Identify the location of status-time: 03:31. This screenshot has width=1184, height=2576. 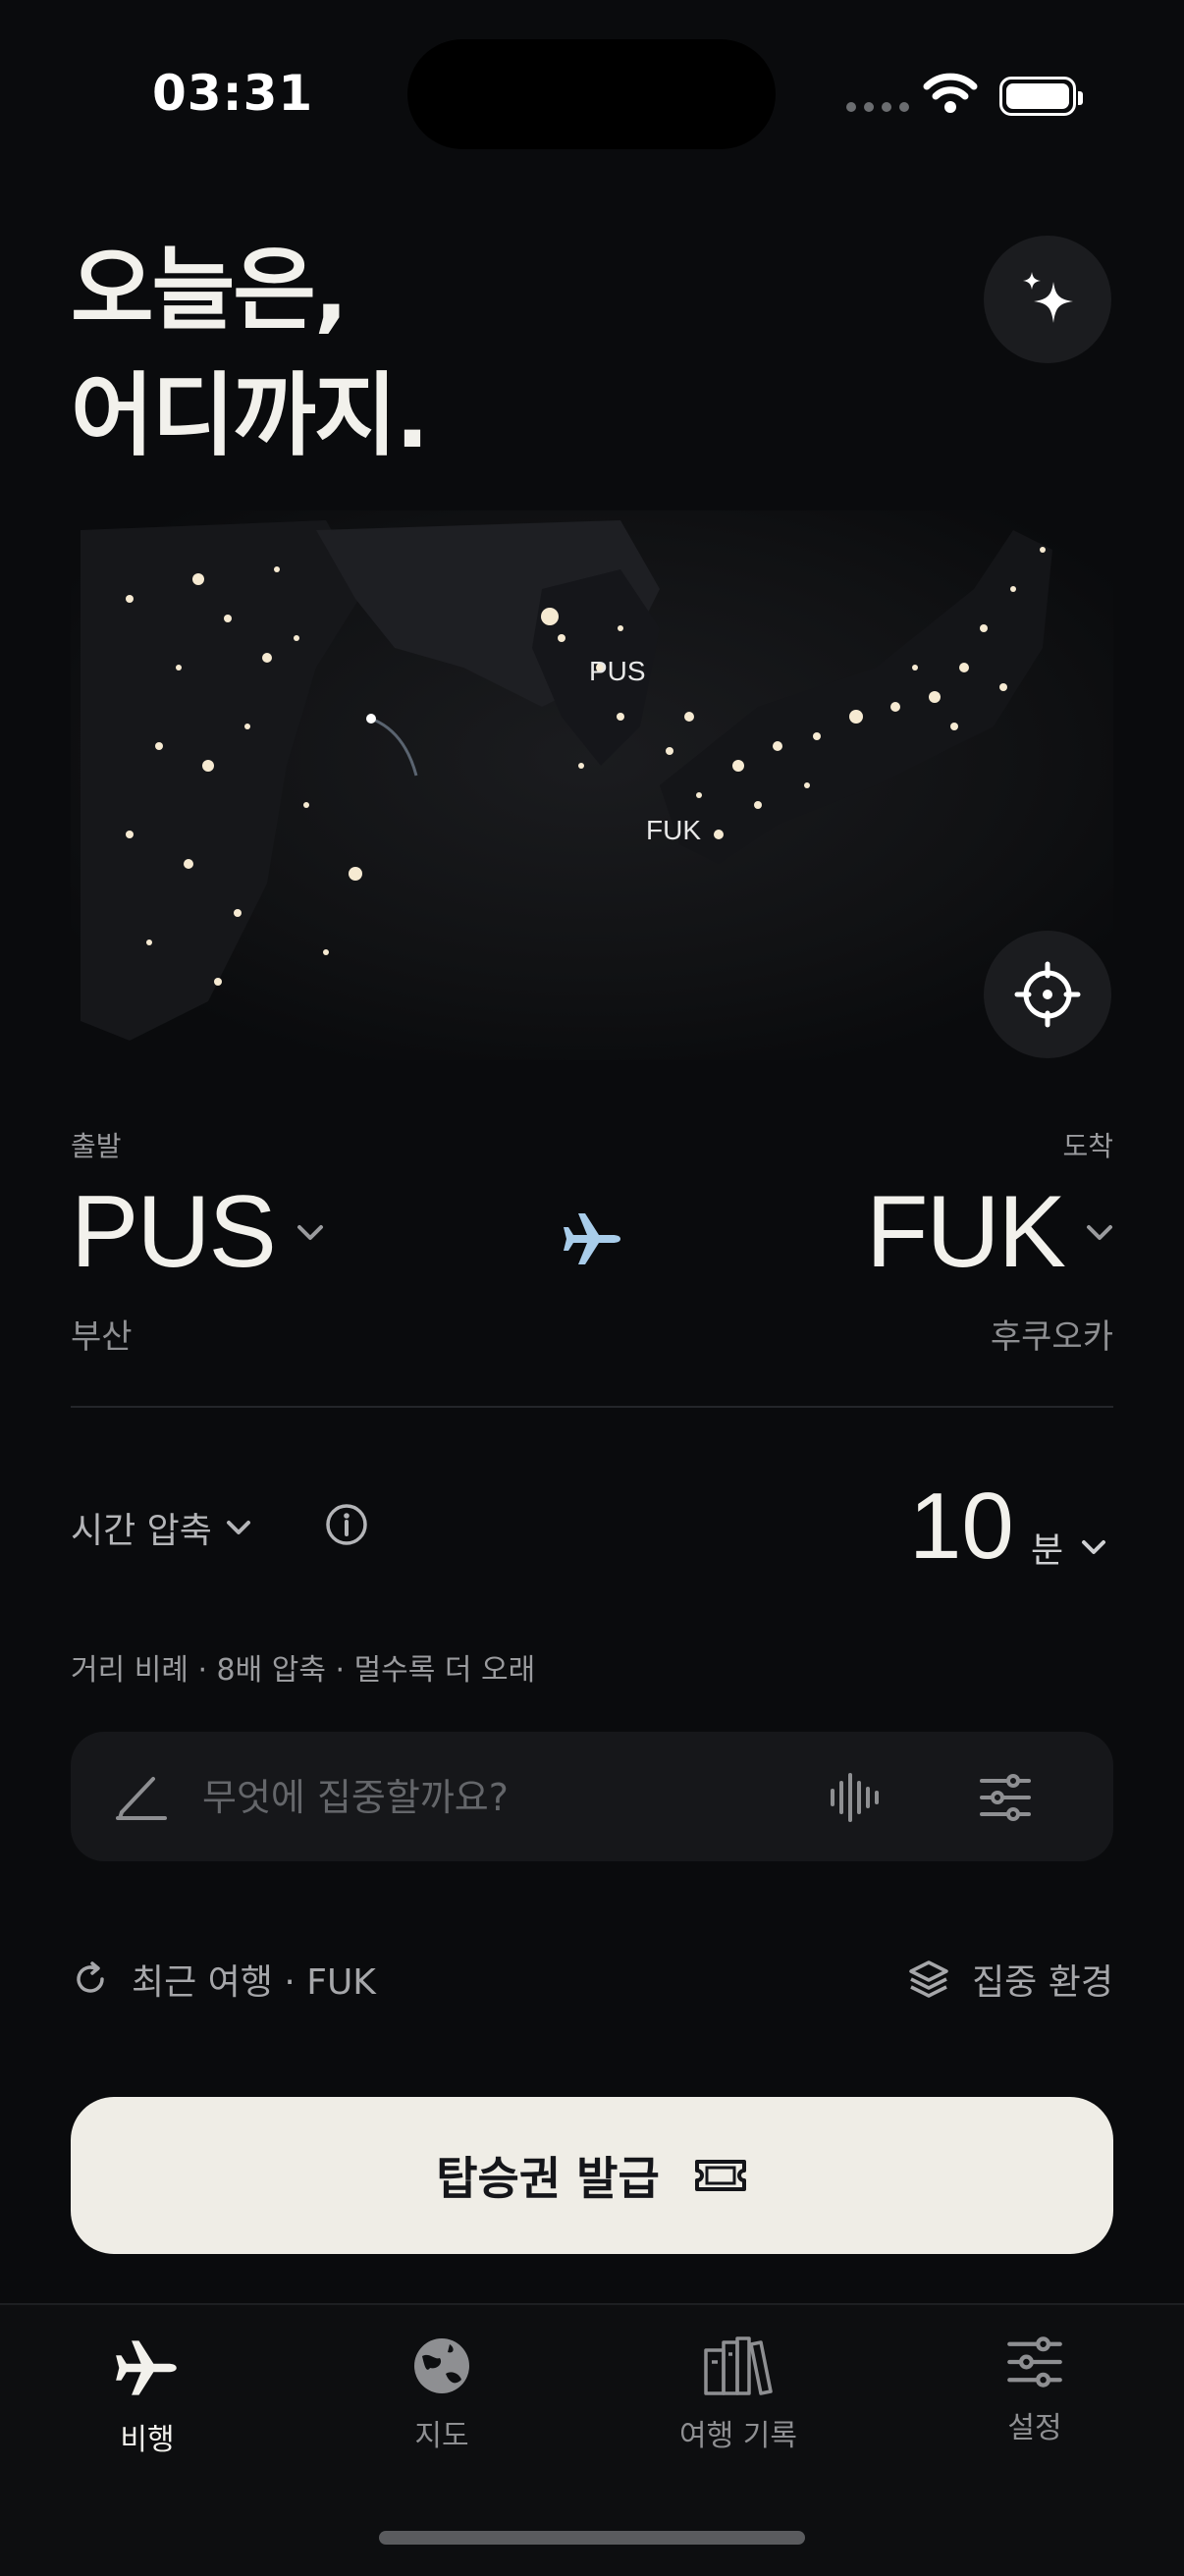
(233, 93).